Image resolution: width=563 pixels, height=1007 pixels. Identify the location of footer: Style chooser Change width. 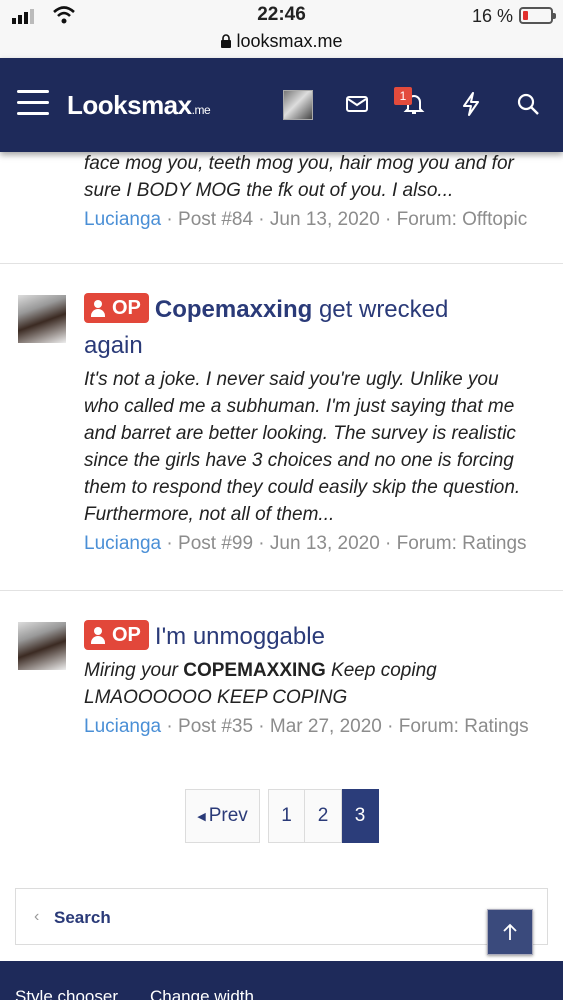
(281, 983).